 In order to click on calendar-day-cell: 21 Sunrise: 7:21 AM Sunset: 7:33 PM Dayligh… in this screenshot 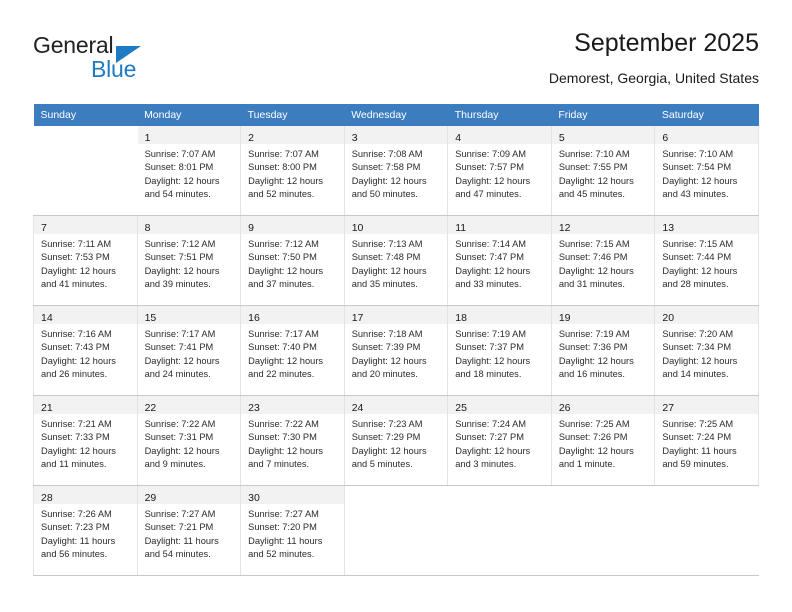, I will do `click(85, 440)`.